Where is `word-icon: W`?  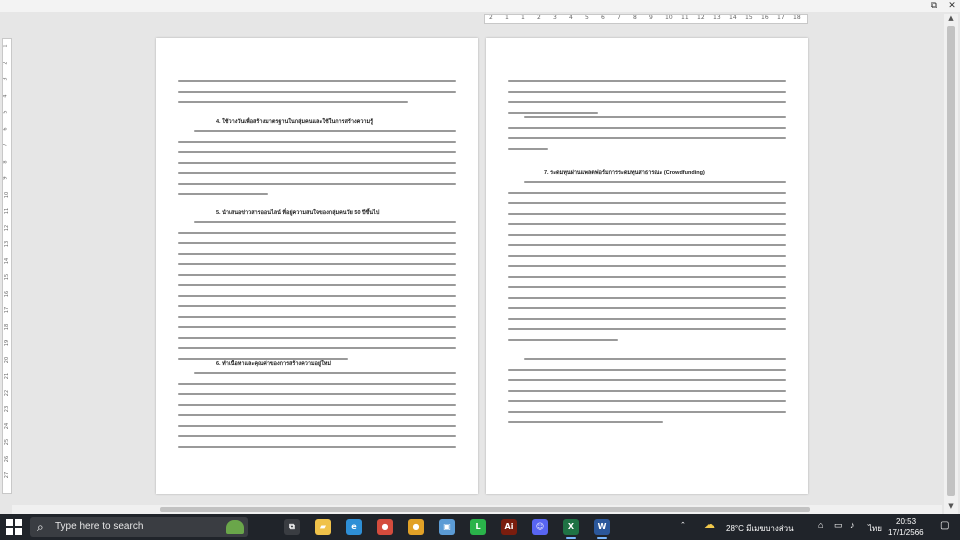 word-icon: W is located at coordinates (602, 529).